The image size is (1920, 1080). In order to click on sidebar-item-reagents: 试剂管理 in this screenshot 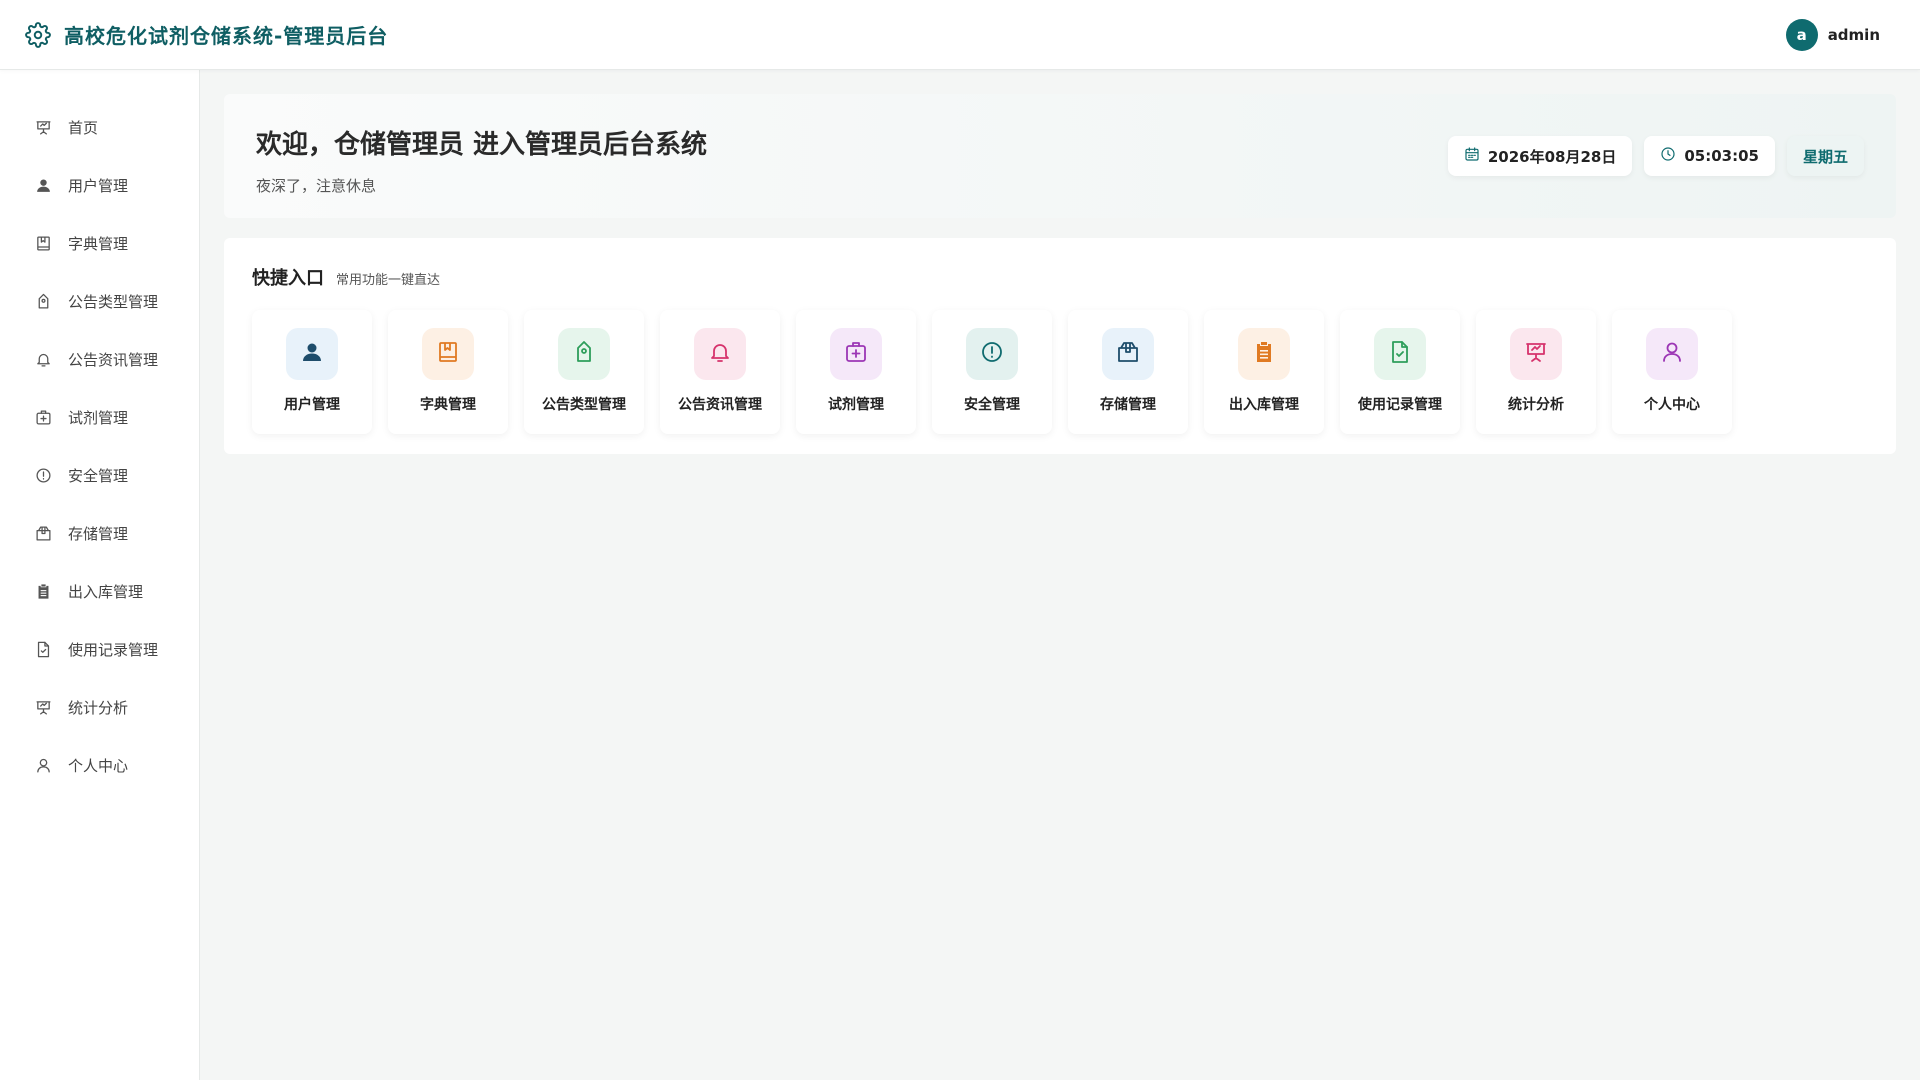, I will do `click(99, 417)`.